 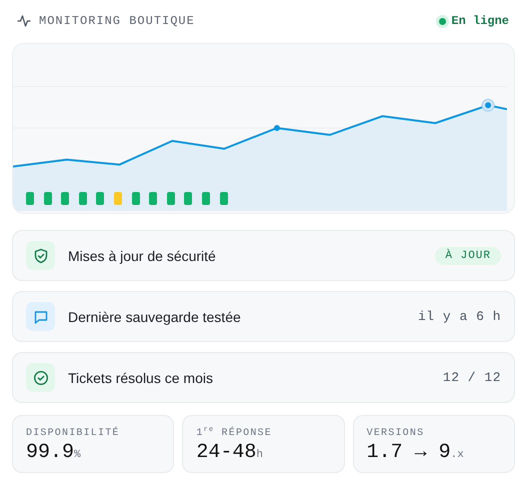 What do you see at coordinates (142, 256) in the screenshot?
I see `row-label: Mises à jour de sécurité` at bounding box center [142, 256].